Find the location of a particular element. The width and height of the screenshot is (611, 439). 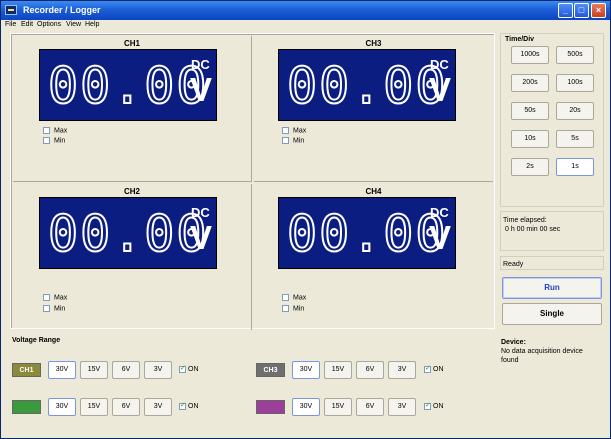

status-text: Ready is located at coordinates (513, 264).